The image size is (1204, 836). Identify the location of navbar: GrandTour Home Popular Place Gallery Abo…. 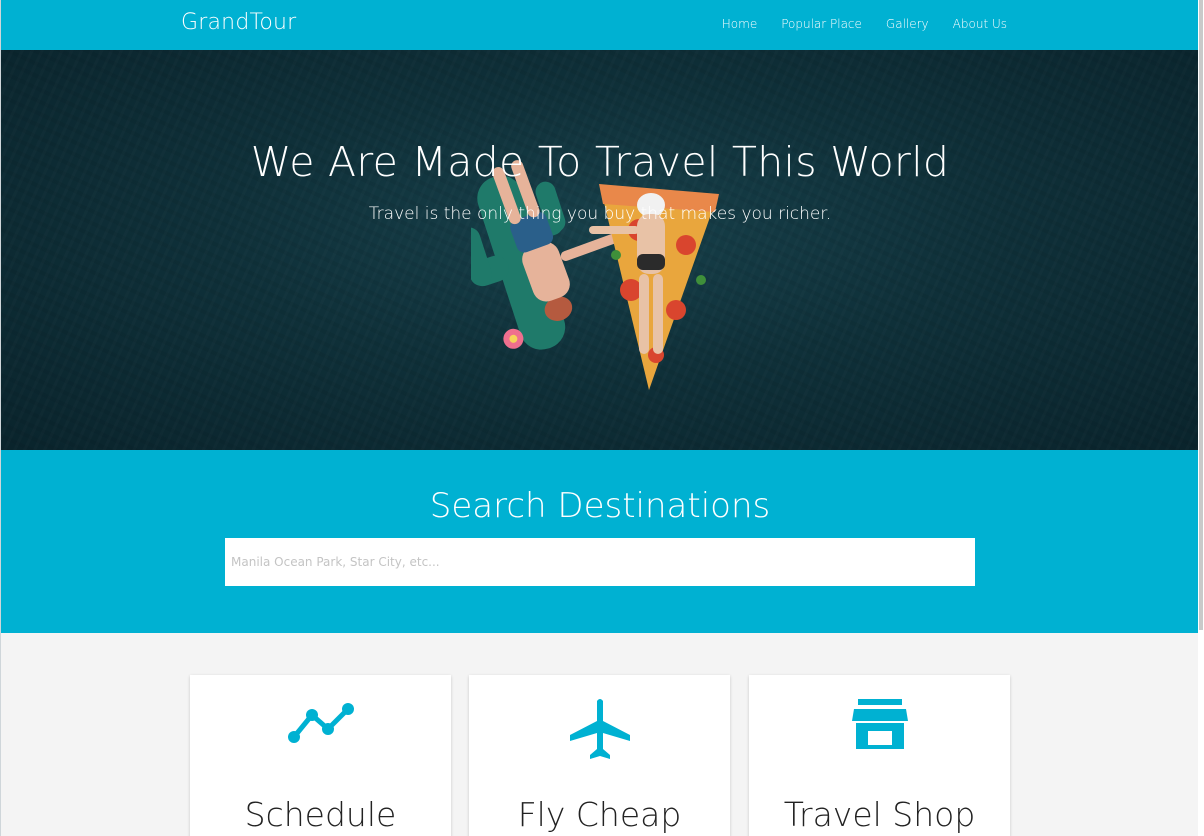
(599, 25).